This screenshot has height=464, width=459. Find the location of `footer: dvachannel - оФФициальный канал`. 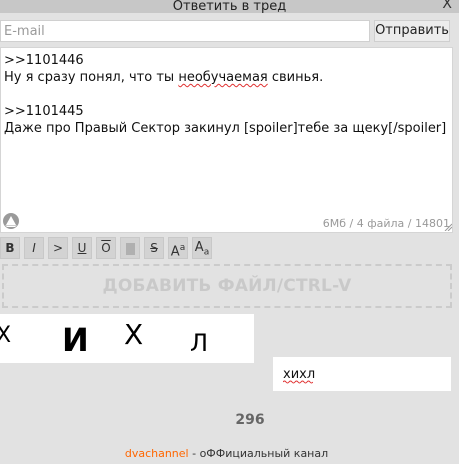

footer: dvachannel - оФФициальный канал is located at coordinates (226, 453).